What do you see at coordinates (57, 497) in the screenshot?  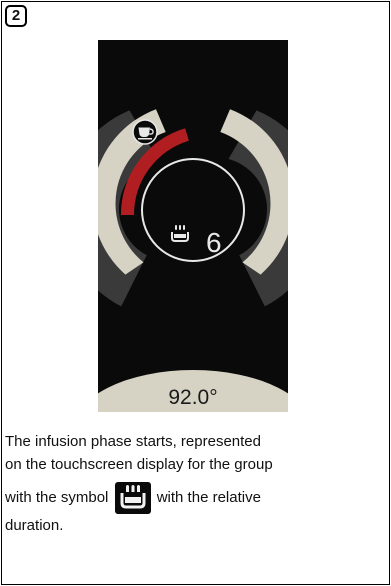 I see `description-line-3-start: with the symbol` at bounding box center [57, 497].